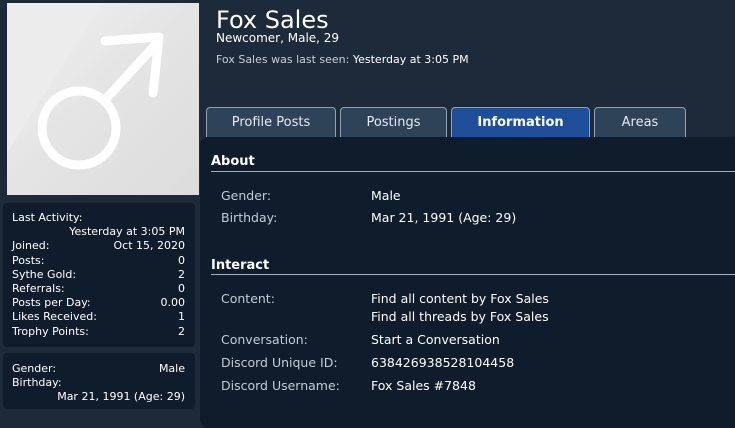 This screenshot has width=735, height=428. Describe the element at coordinates (520, 122) in the screenshot. I see `tab-information: Information` at that location.